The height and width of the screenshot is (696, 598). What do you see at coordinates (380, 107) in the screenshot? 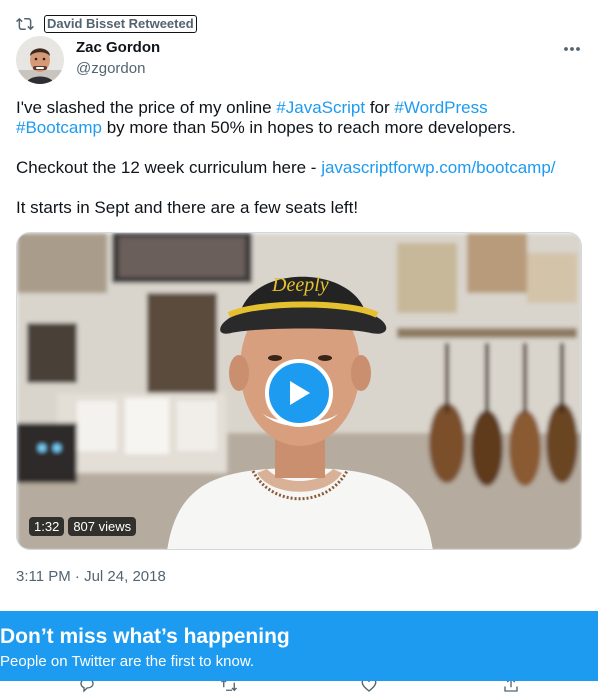
I see `tweet-text-segment: for` at bounding box center [380, 107].